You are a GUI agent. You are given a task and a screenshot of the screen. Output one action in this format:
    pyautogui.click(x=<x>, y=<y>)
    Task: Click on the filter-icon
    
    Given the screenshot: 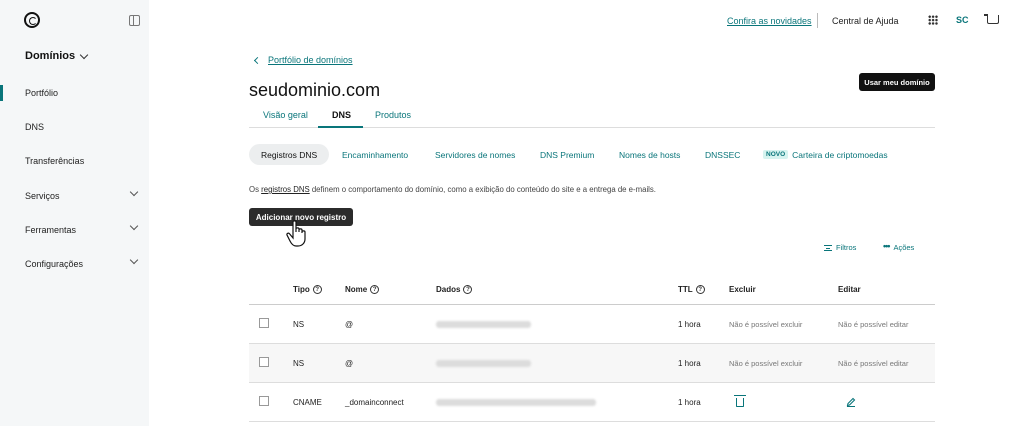 What is the action you would take?
    pyautogui.click(x=828, y=247)
    